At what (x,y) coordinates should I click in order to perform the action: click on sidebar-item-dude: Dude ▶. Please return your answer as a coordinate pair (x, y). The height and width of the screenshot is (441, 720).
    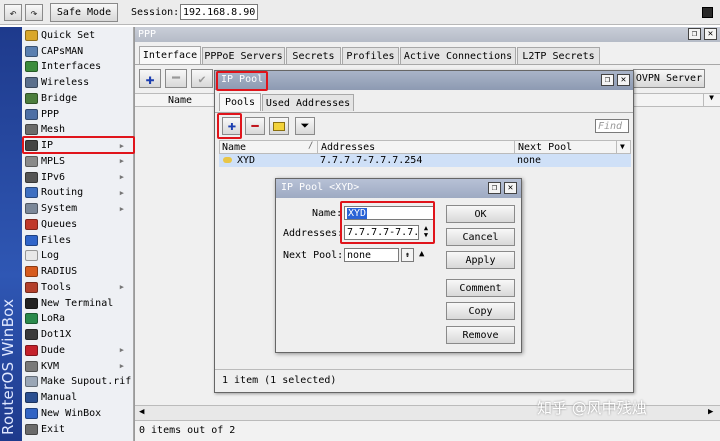
    Looking at the image, I should click on (78, 351).